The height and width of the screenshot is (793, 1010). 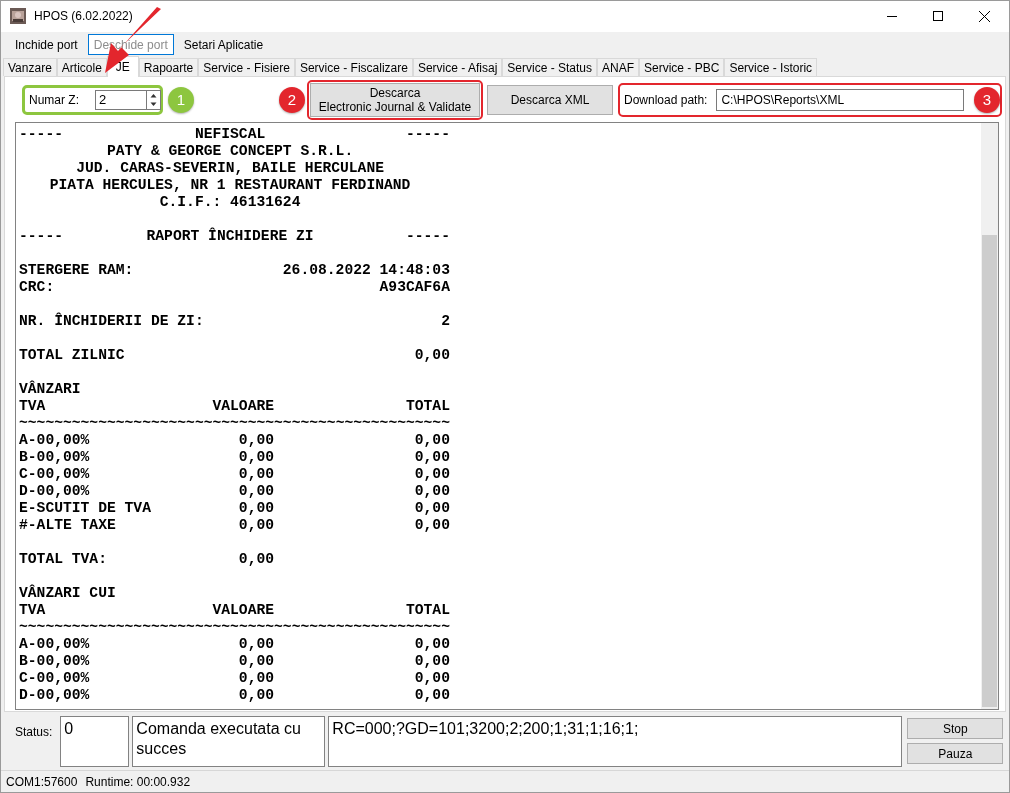 I want to click on receipt-text: E-SCUTIT DE TVA, so click(x=85, y=509).